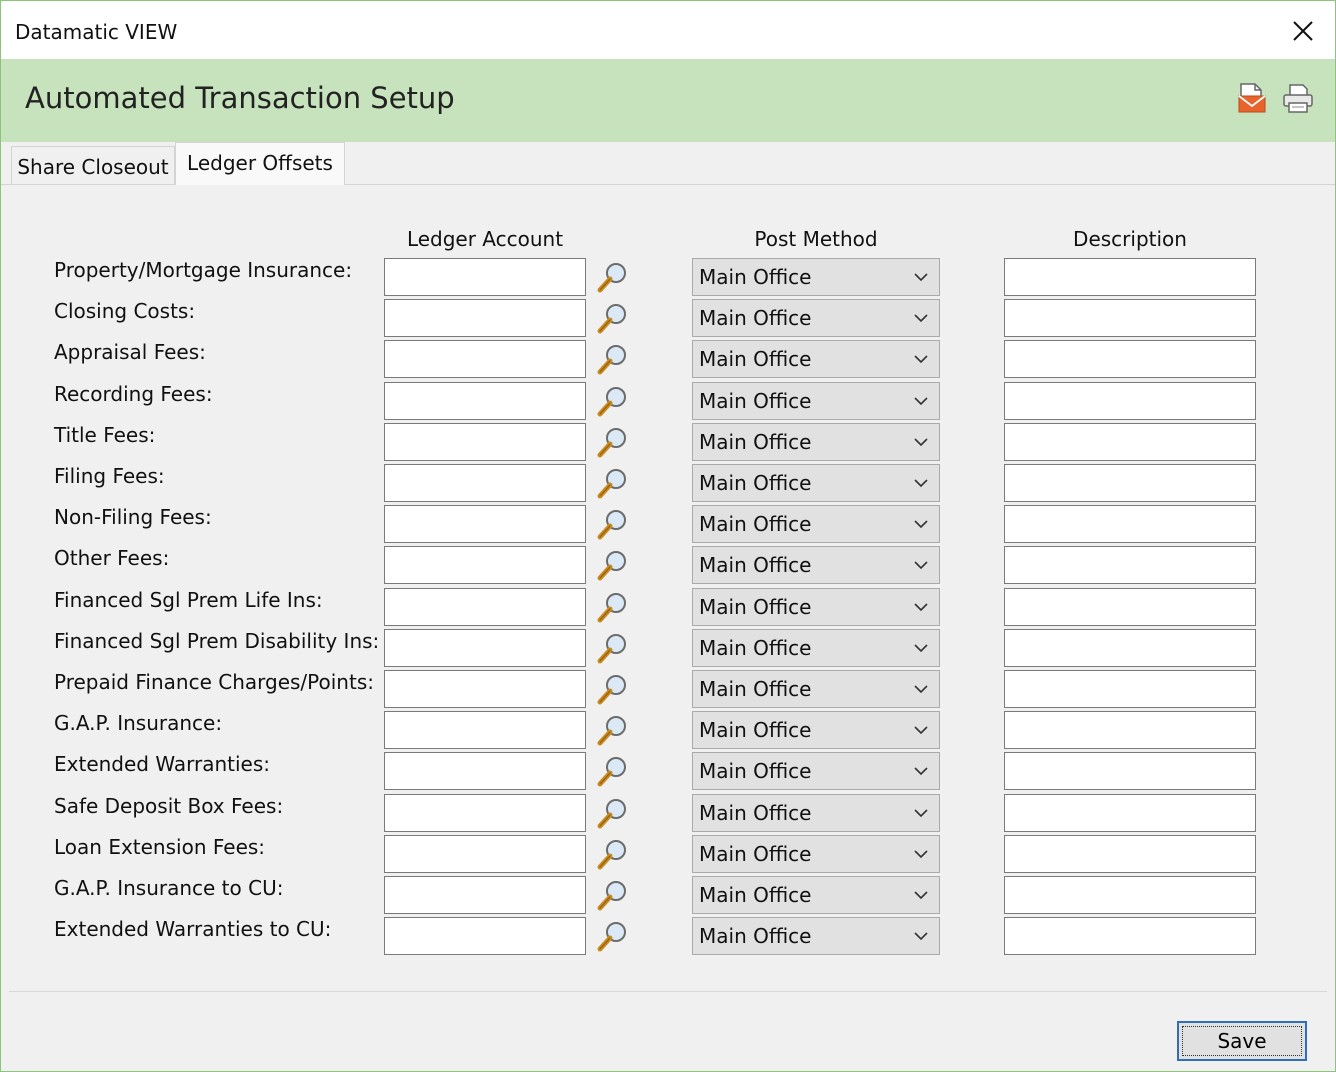  Describe the element at coordinates (133, 517) in the screenshot. I see `row-label: Non-Filing Fees:` at that location.